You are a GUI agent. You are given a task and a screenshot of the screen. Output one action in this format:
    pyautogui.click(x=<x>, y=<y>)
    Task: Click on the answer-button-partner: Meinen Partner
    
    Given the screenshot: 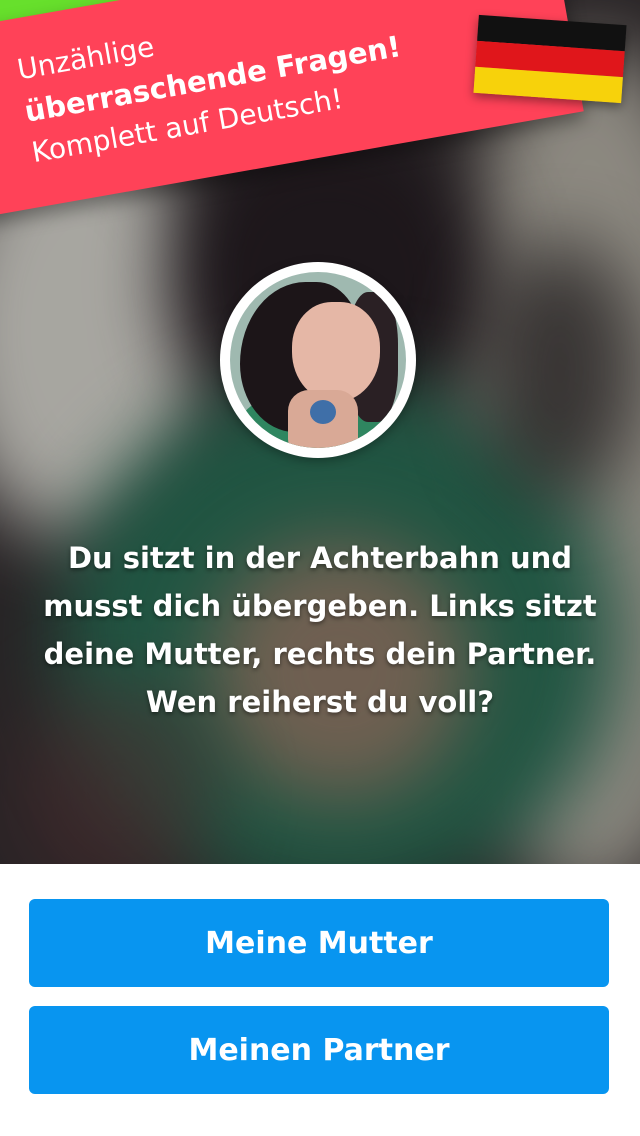 What is the action you would take?
    pyautogui.click(x=319, y=1050)
    